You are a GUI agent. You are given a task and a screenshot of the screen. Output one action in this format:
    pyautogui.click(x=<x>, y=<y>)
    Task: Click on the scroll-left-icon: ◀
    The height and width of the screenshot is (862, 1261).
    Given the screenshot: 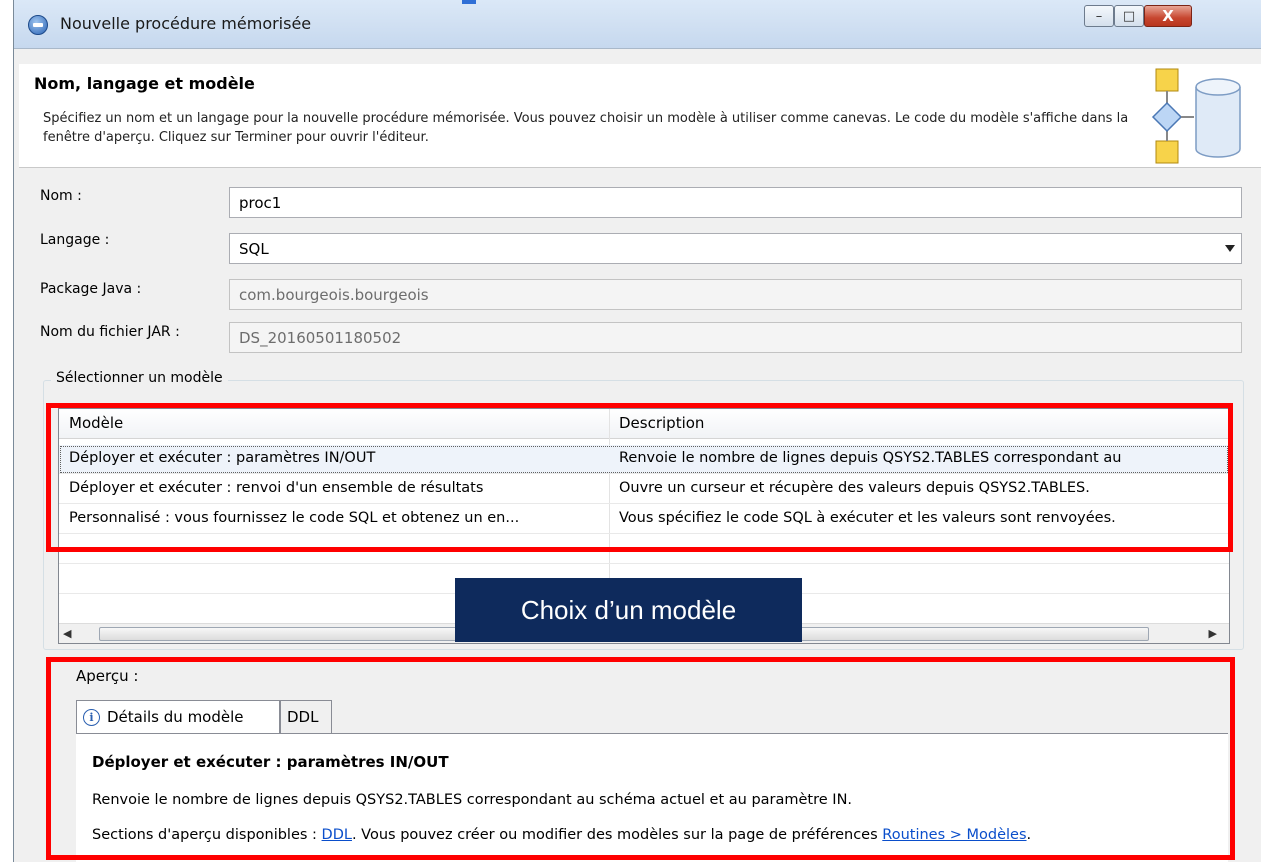 What is the action you would take?
    pyautogui.click(x=67, y=633)
    